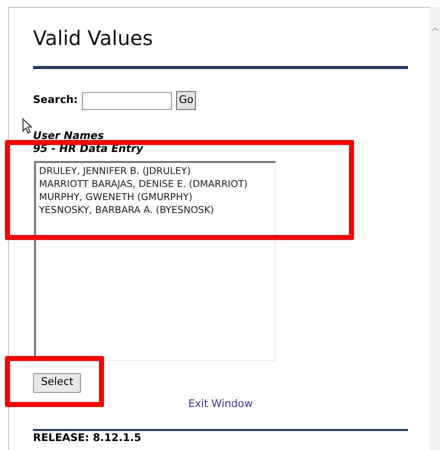  What do you see at coordinates (157, 197) in the screenshot?
I see `list-option: MURPHY, GWENETH (GMURPHY)` at bounding box center [157, 197].